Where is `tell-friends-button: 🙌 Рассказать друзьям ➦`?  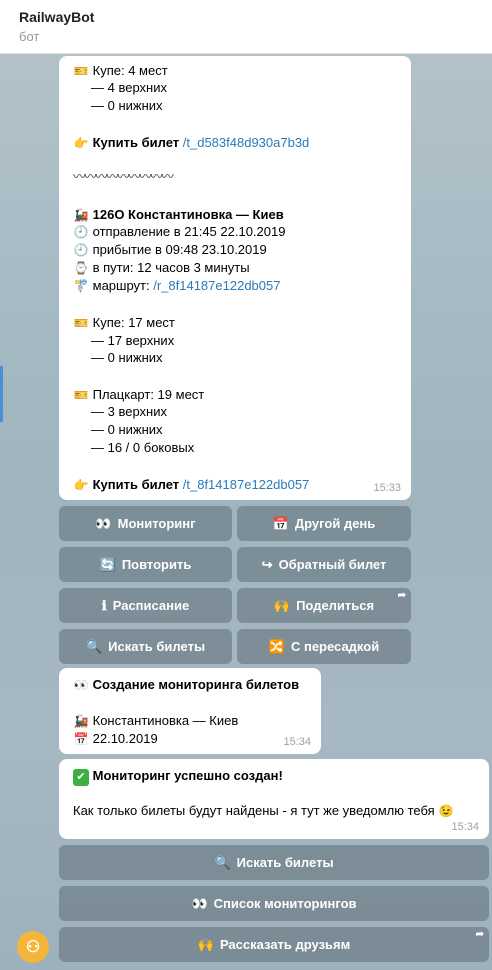
tell-friends-button: 🙌 Рассказать друзьям ➦ is located at coordinates (274, 944).